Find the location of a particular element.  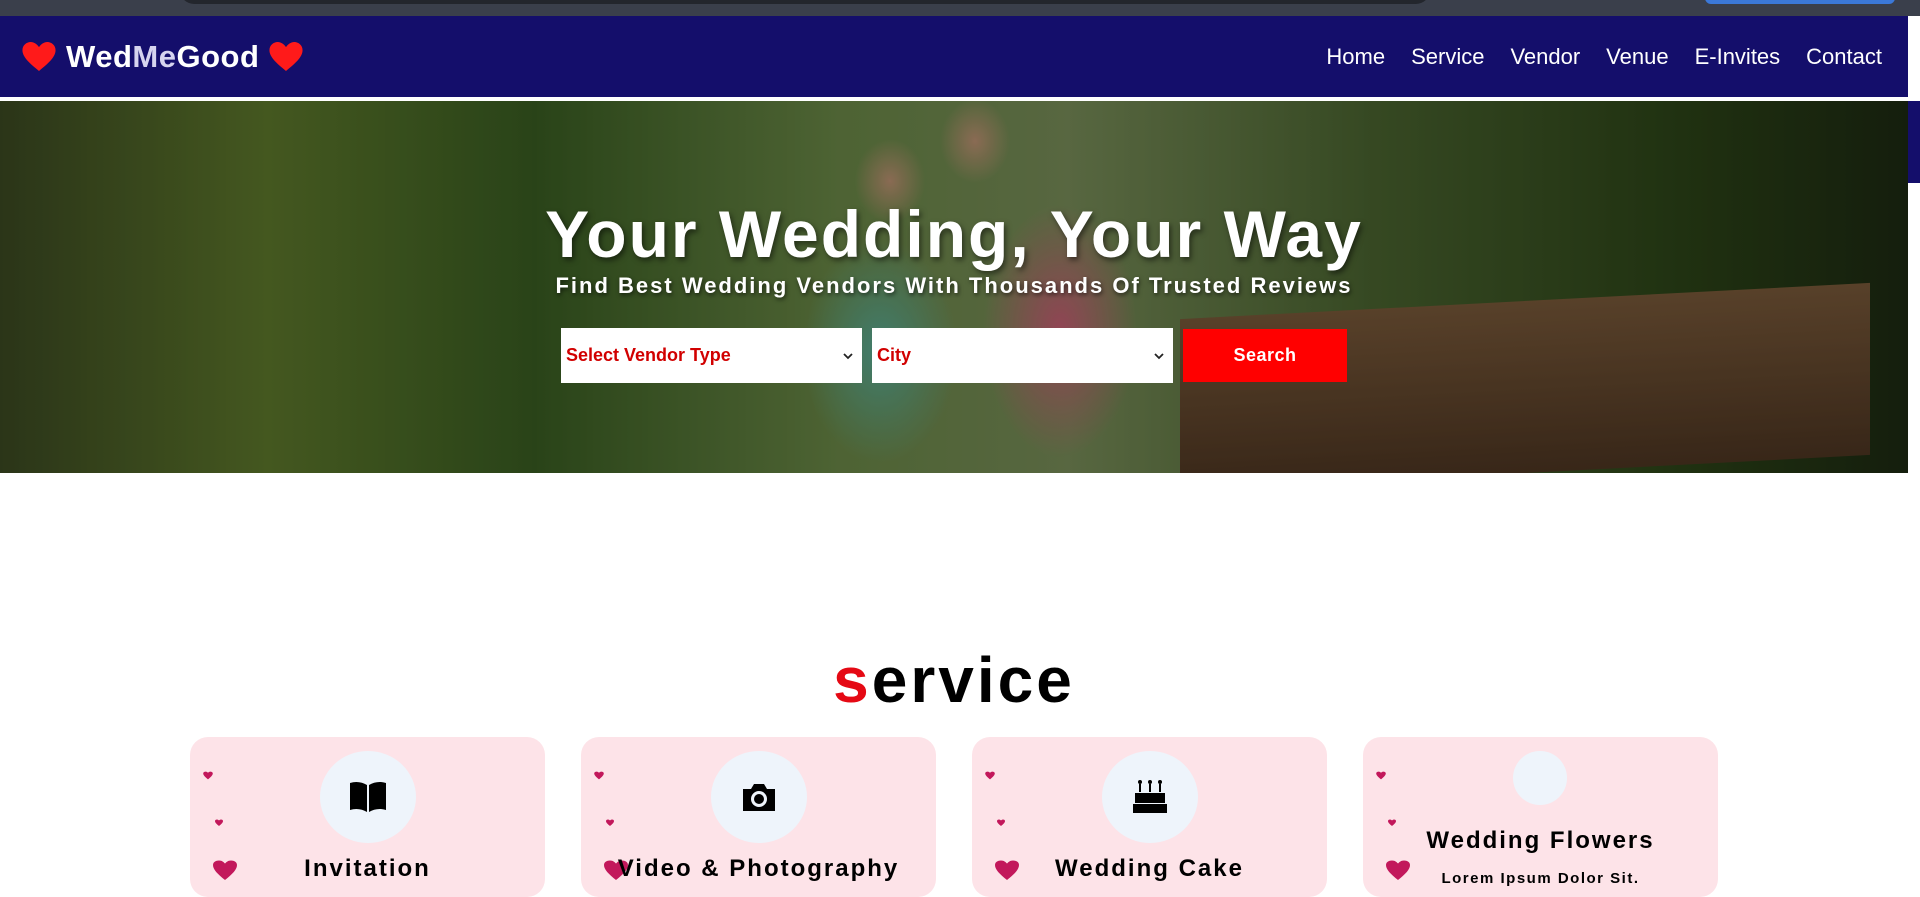

city-select: City is located at coordinates (1022, 355).